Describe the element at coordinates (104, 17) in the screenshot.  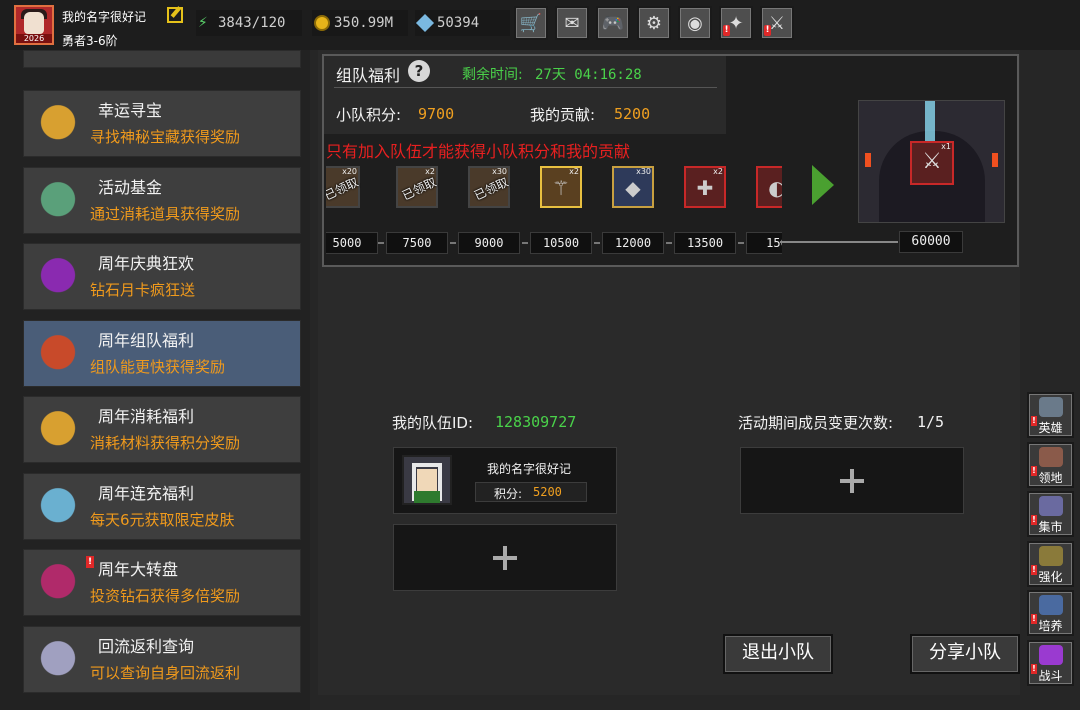
I see `player-name: 我的名字很好记` at that location.